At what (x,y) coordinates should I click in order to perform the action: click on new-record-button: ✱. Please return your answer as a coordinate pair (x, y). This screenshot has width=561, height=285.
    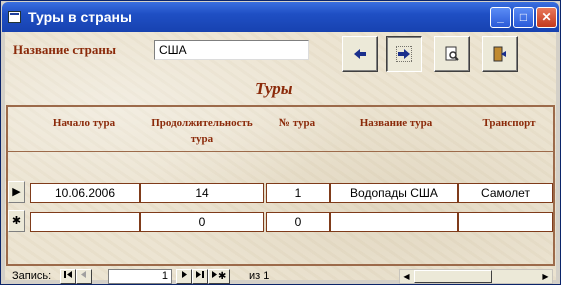
    Looking at the image, I should click on (219, 276).